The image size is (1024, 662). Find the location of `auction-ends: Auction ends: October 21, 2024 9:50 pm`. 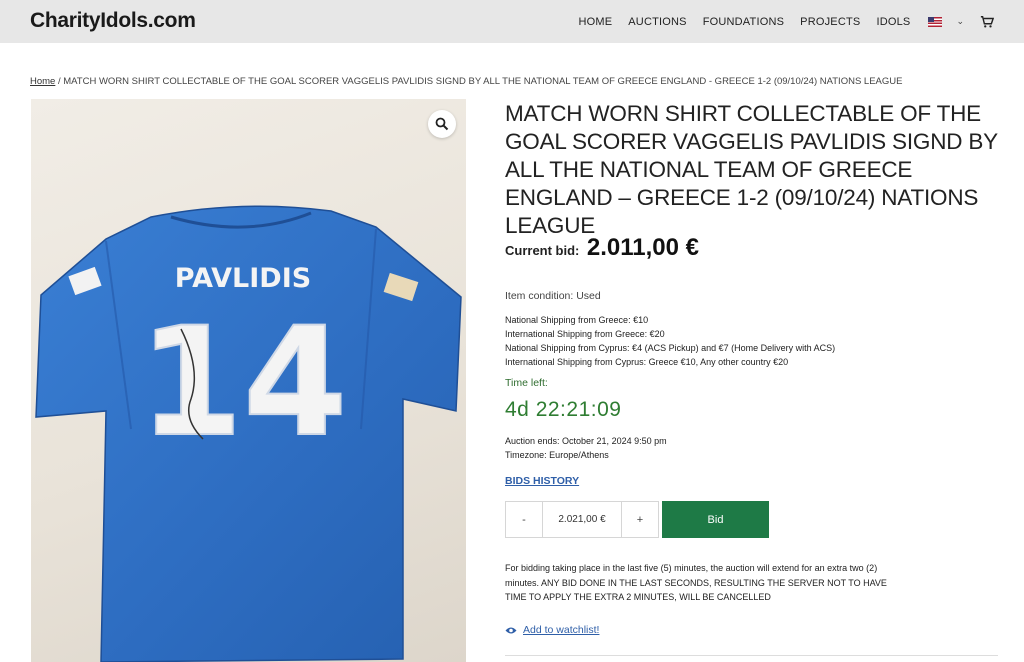

auction-ends: Auction ends: October 21, 2024 9:50 pm is located at coordinates (586, 441).